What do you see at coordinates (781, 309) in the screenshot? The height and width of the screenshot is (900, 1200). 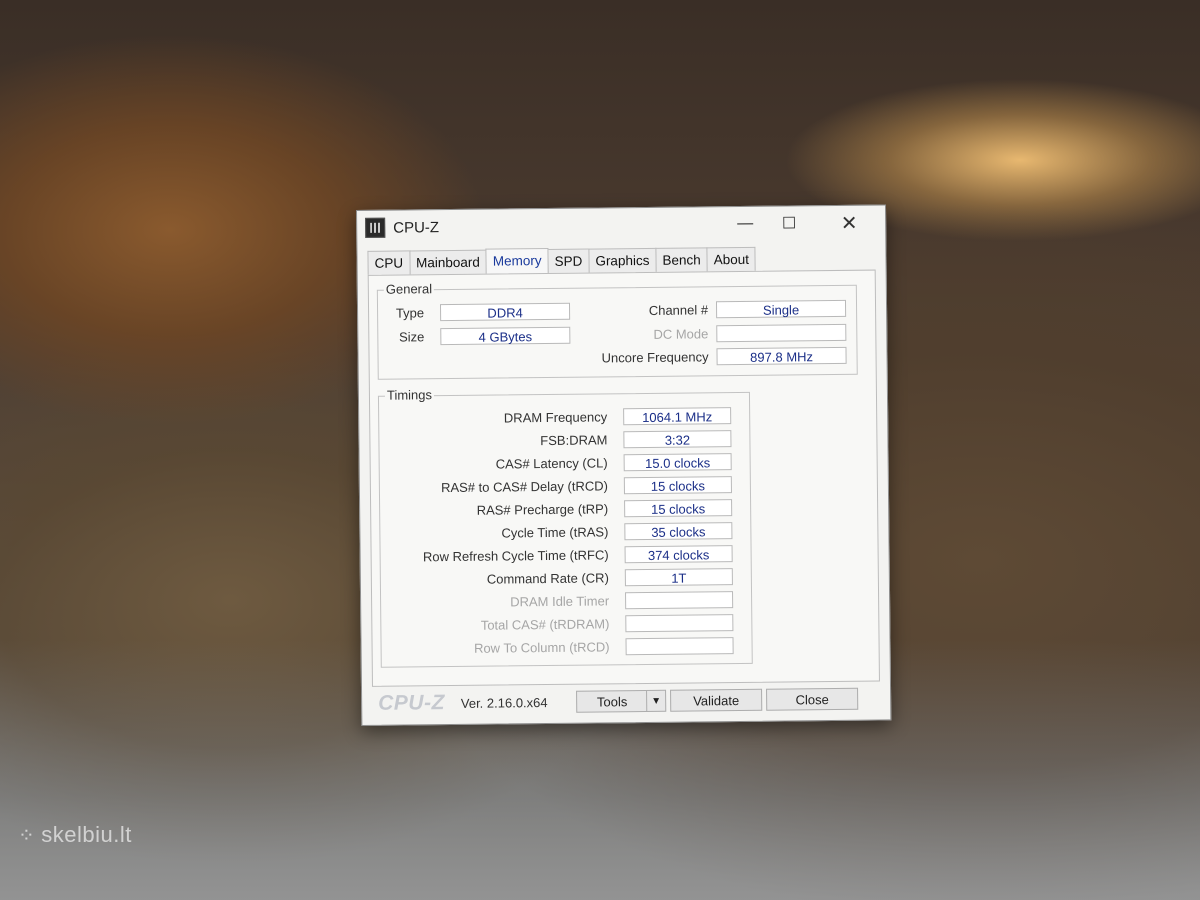 I see `channel-value: Single` at bounding box center [781, 309].